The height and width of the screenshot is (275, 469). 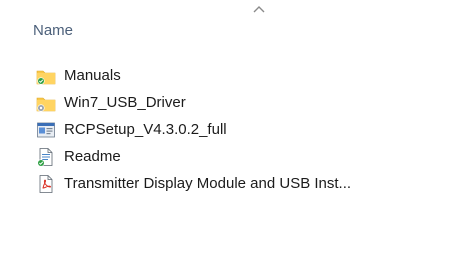 I want to click on chevron-up-icon, so click(x=259, y=9).